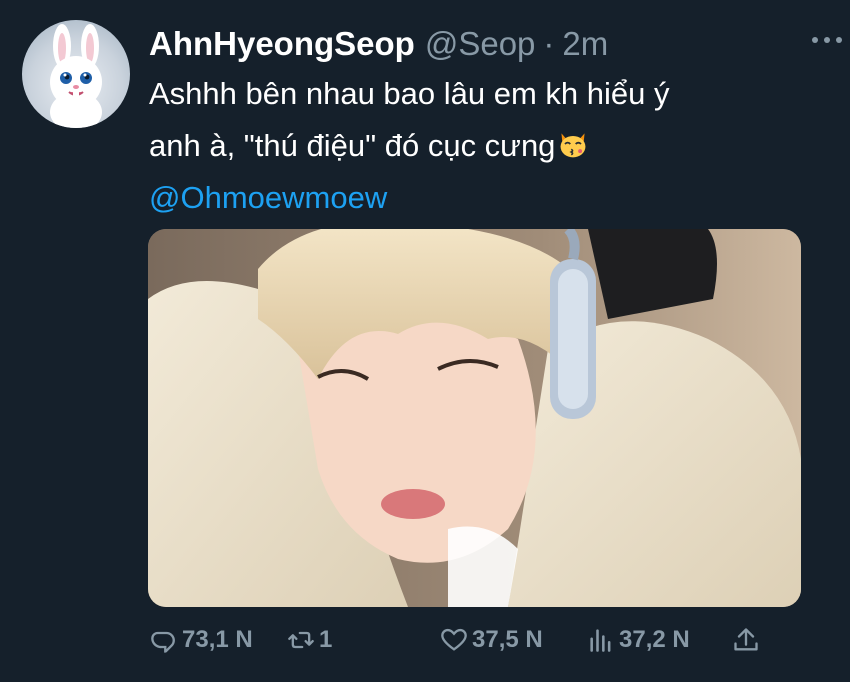  I want to click on avatar, so click(76, 74).